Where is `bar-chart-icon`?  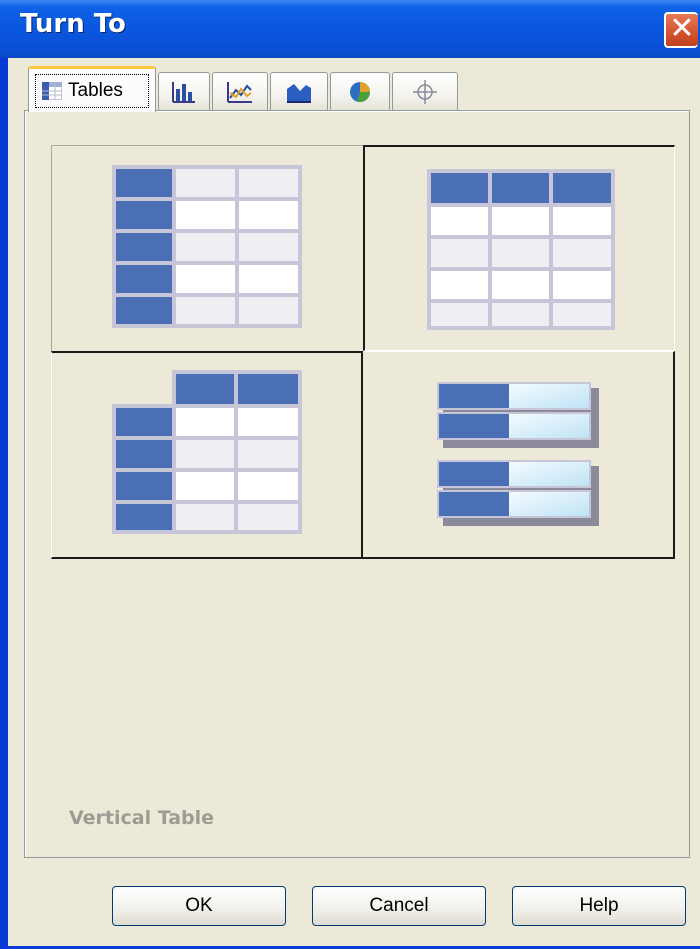
bar-chart-icon is located at coordinates (183, 92).